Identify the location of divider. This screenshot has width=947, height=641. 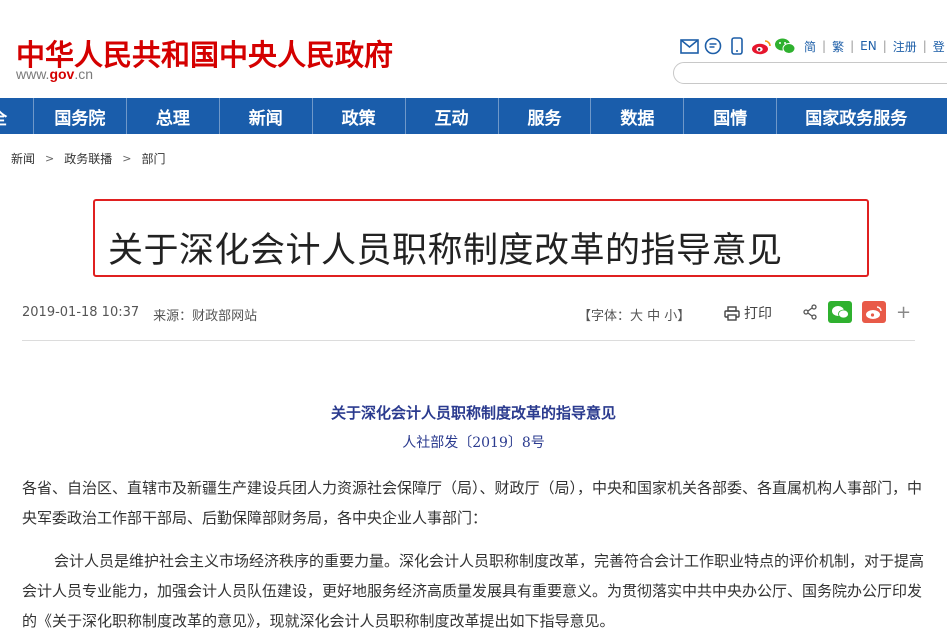
(468, 340).